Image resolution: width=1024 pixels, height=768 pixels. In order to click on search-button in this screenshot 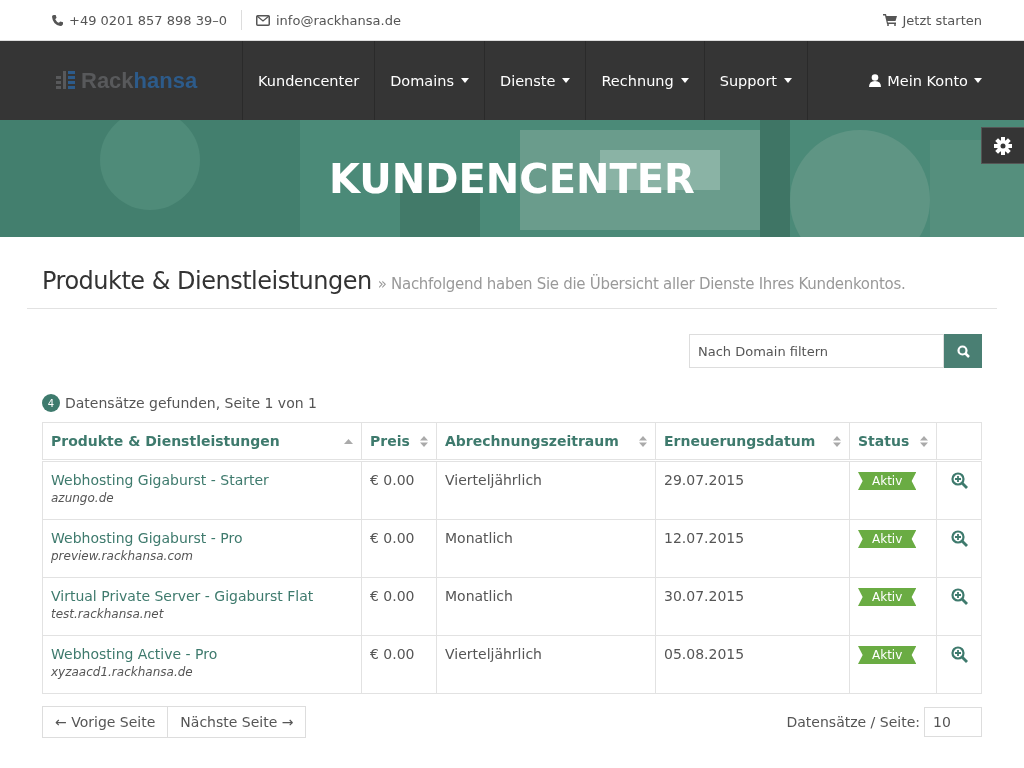, I will do `click(963, 351)`.